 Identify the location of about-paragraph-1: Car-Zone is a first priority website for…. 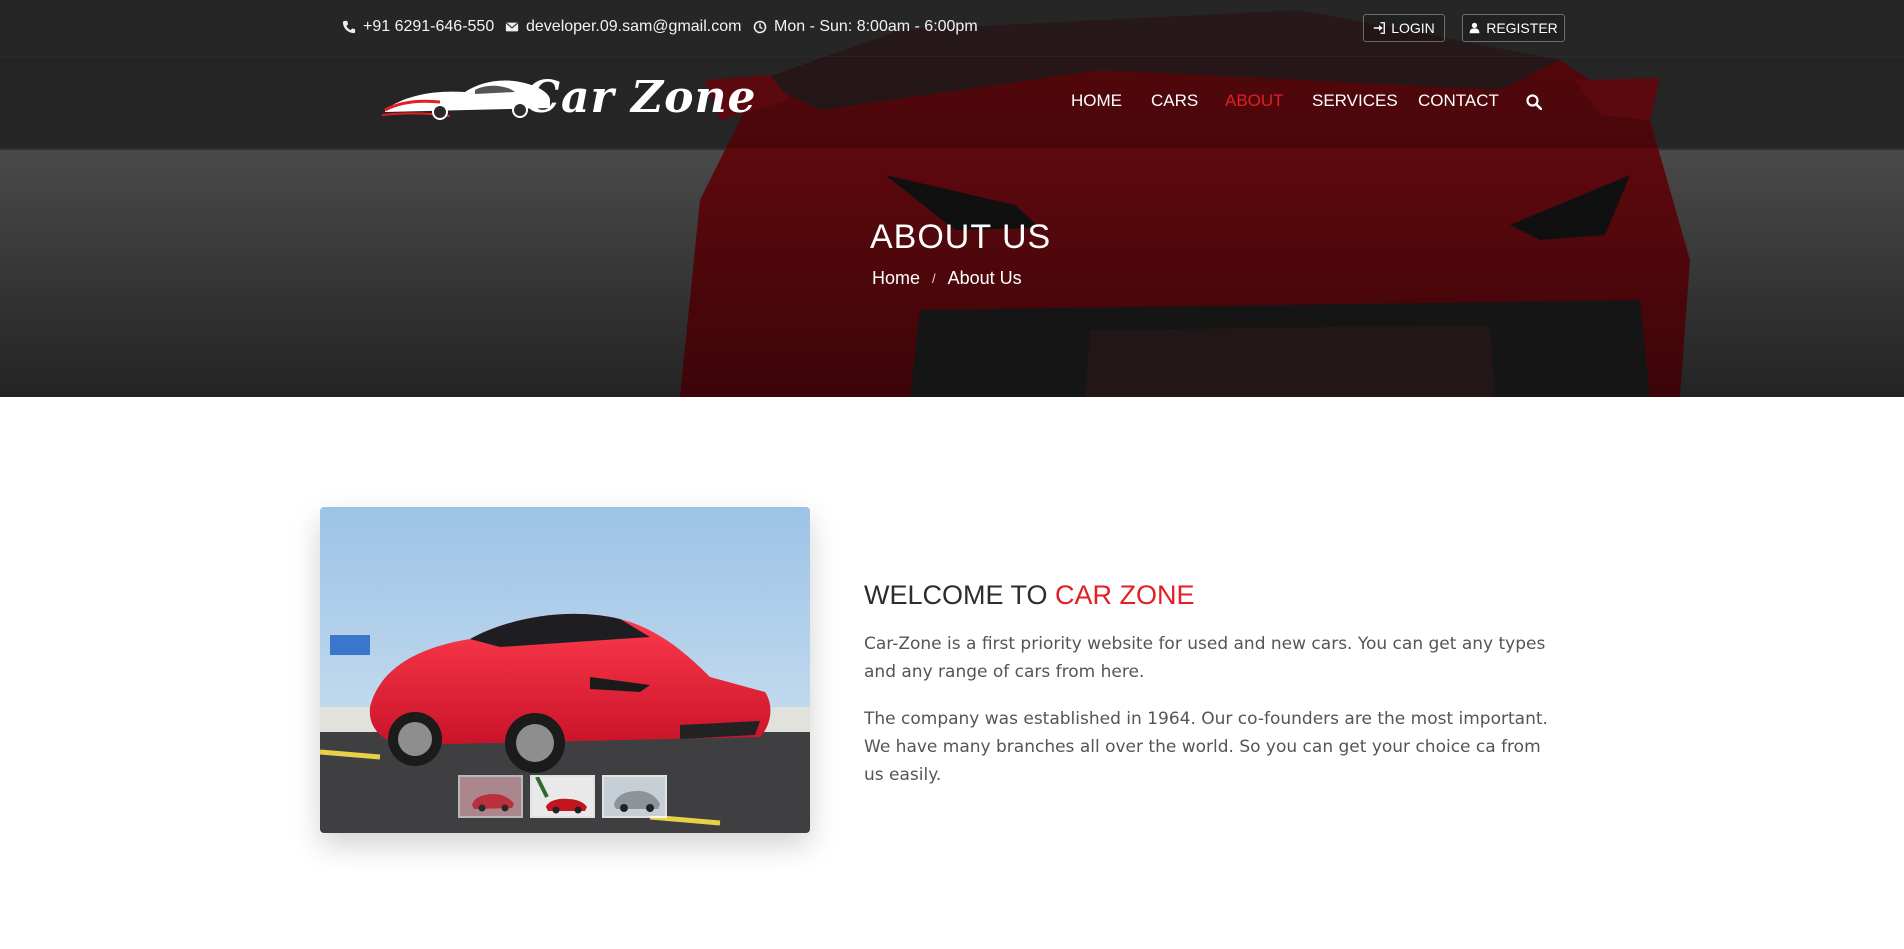
(1205, 658).